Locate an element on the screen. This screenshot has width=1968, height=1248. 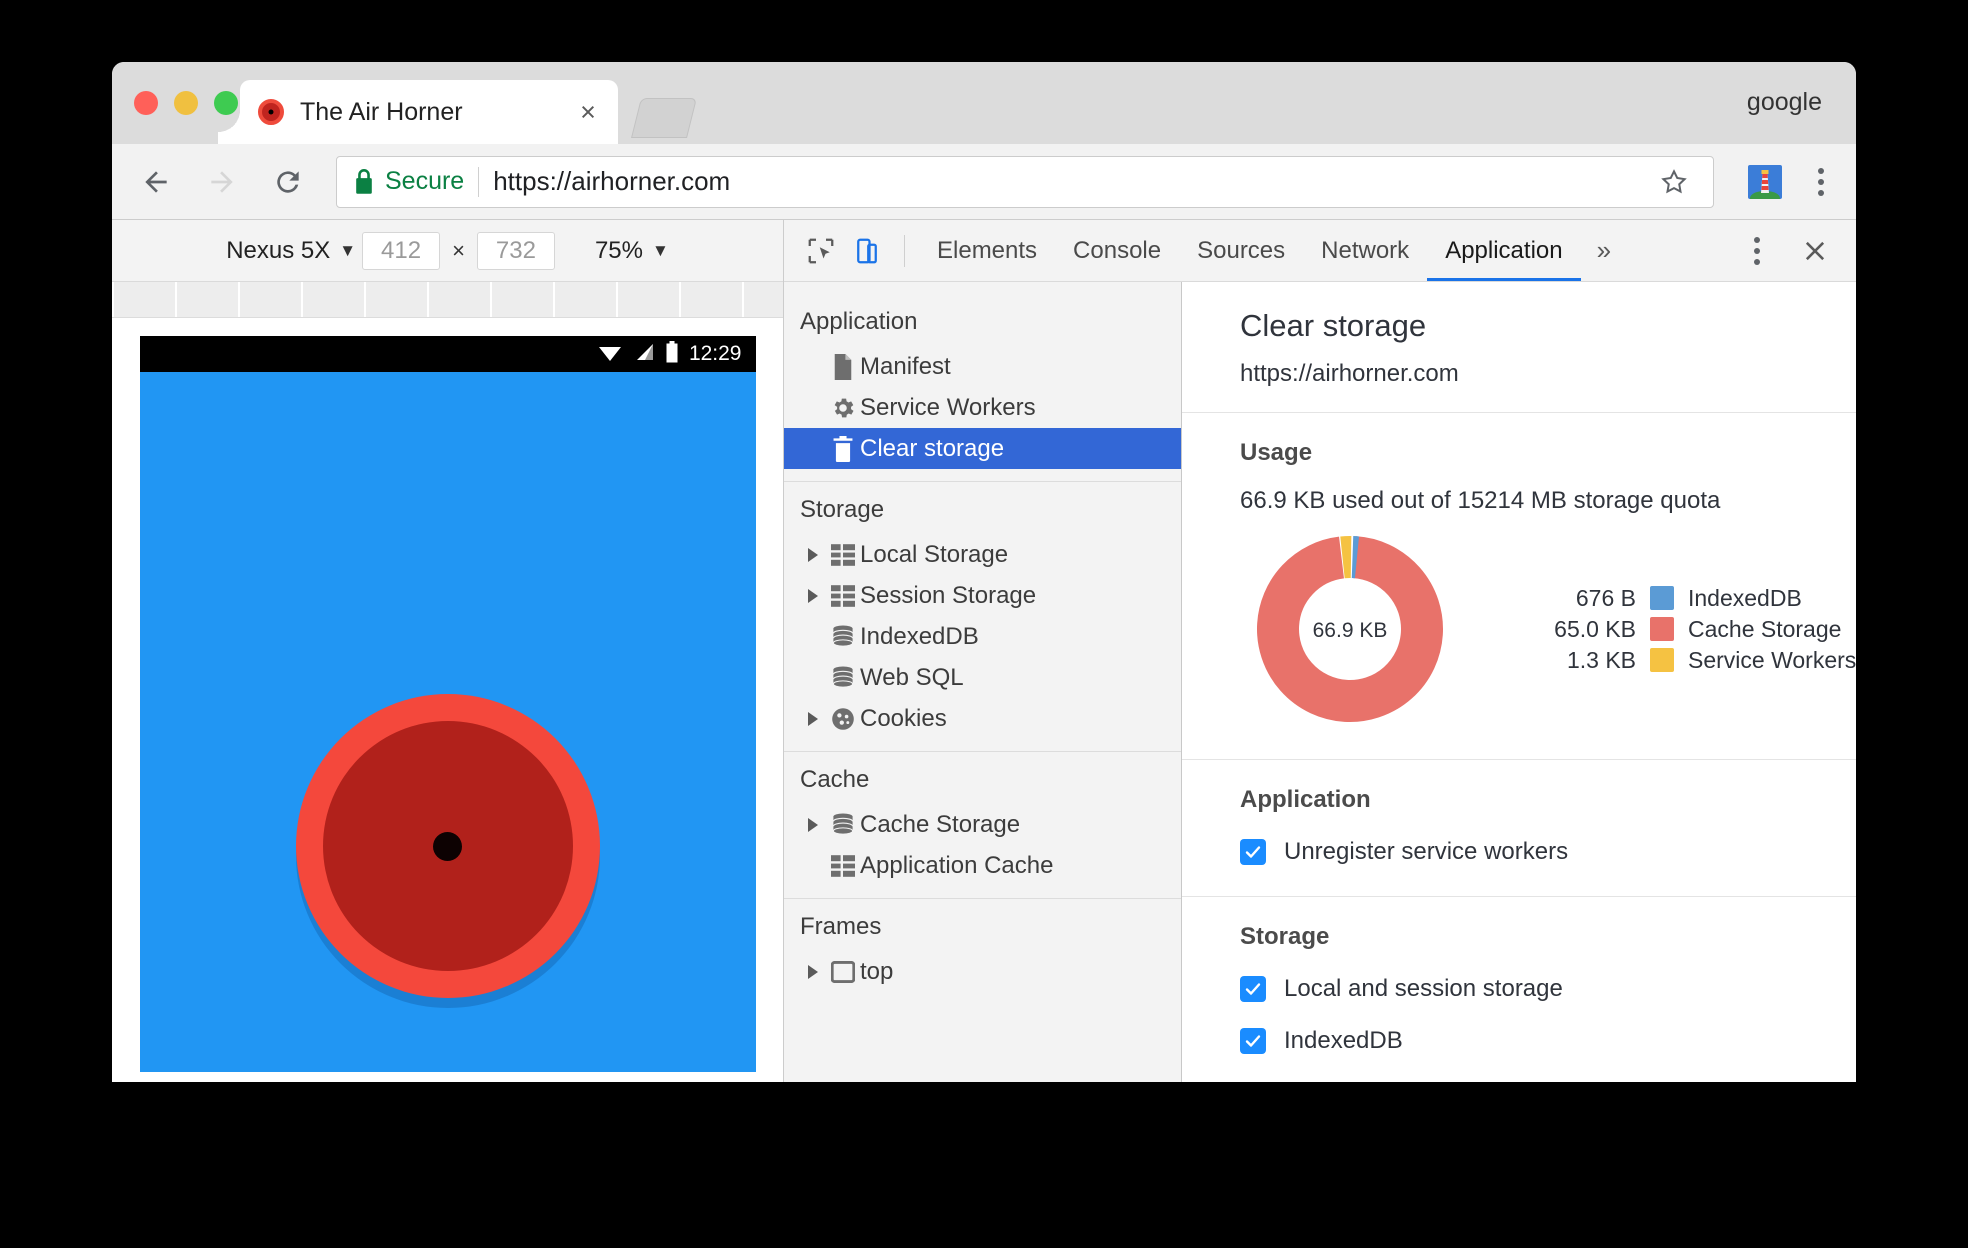
sidebar-section-storage: Storage is located at coordinates (842, 509).